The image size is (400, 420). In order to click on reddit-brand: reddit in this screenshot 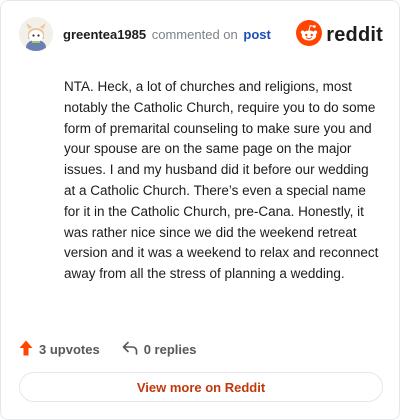, I will do `click(339, 35)`.